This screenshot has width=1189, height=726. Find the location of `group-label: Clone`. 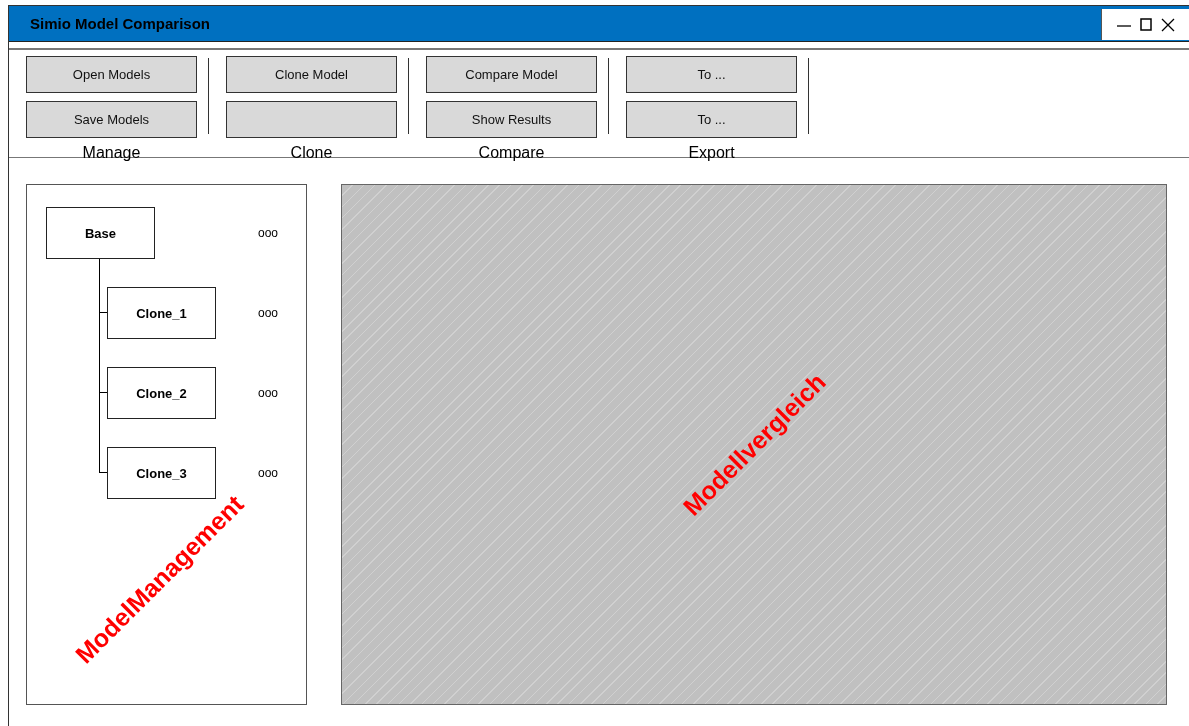

group-label: Clone is located at coordinates (311, 153).